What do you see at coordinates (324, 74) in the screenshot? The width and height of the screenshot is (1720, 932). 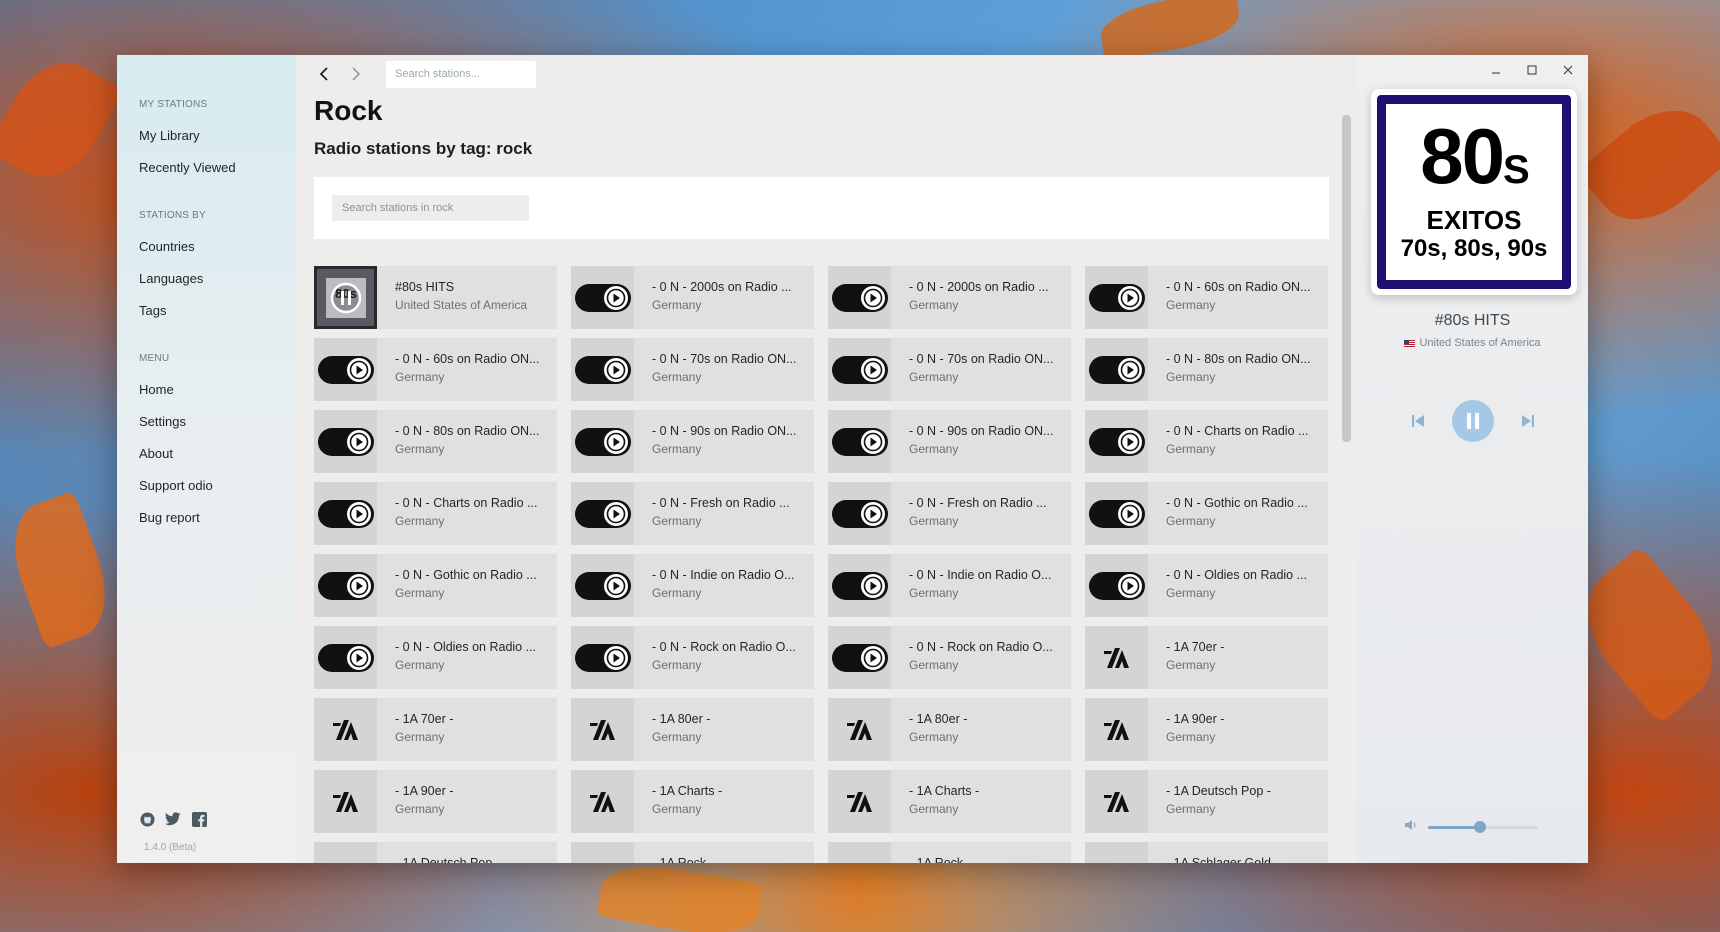 I see `back-button` at bounding box center [324, 74].